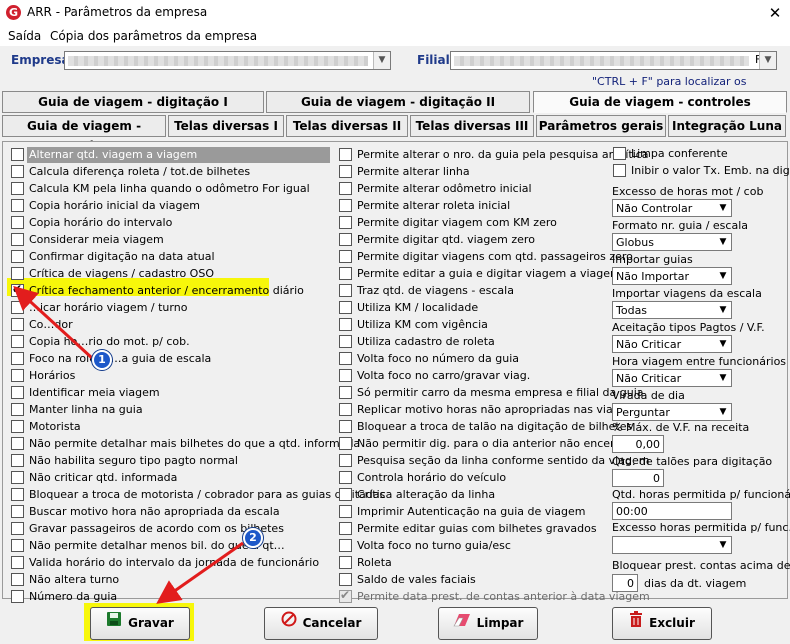  What do you see at coordinates (253, 538) in the screenshot?
I see `annotation-badge-2: 2` at bounding box center [253, 538].